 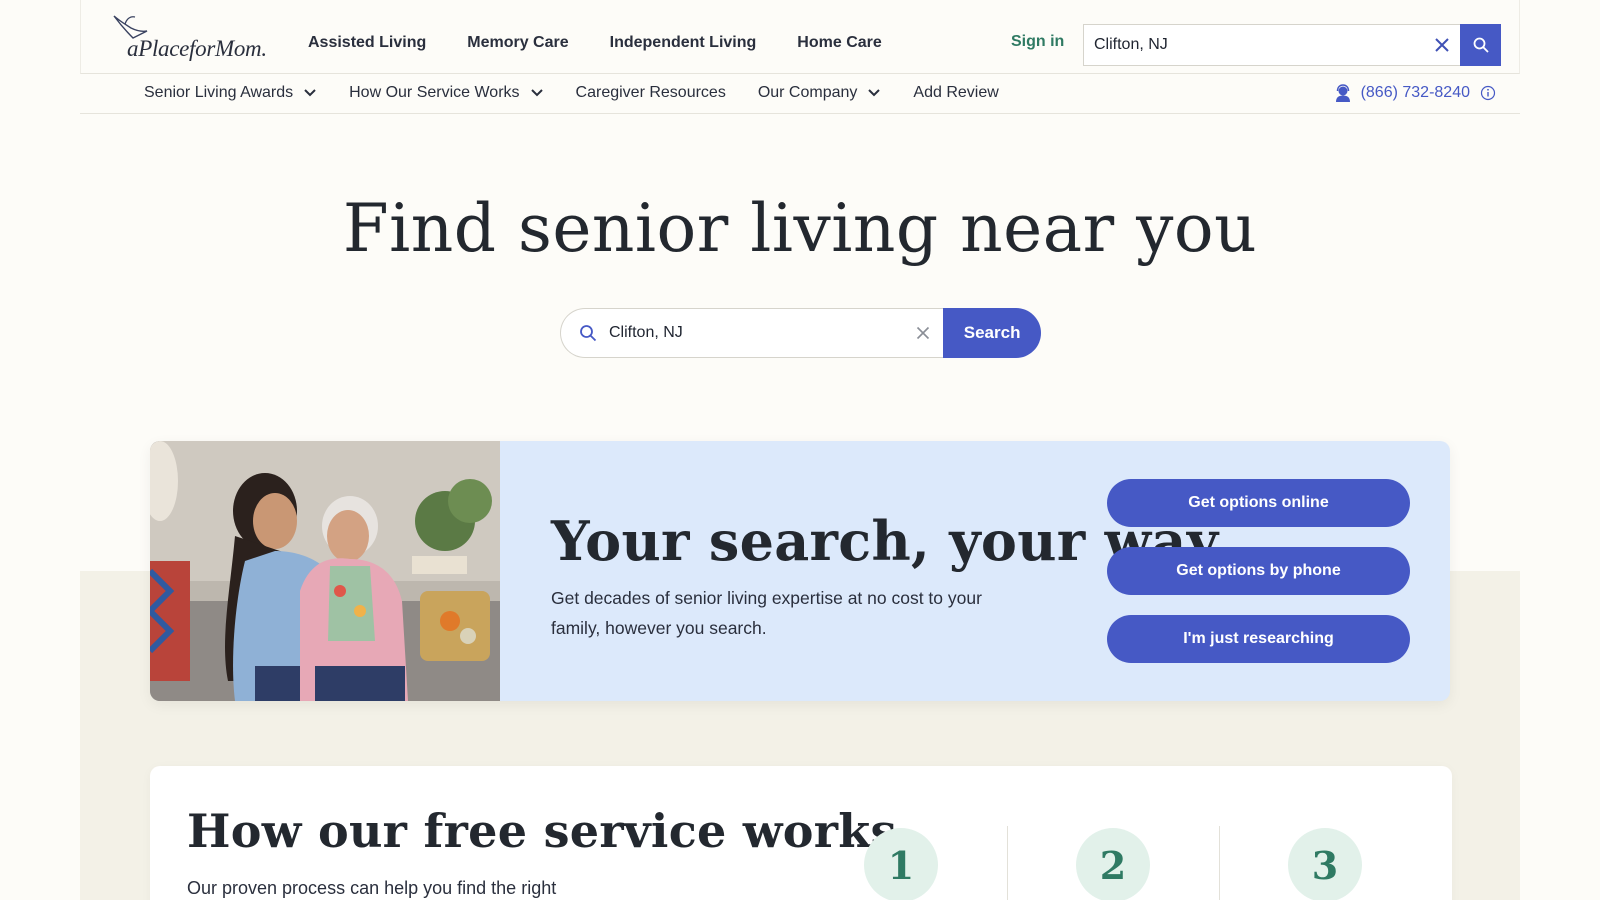 I want to click on nav-memory-care: Memory Care, so click(x=517, y=43).